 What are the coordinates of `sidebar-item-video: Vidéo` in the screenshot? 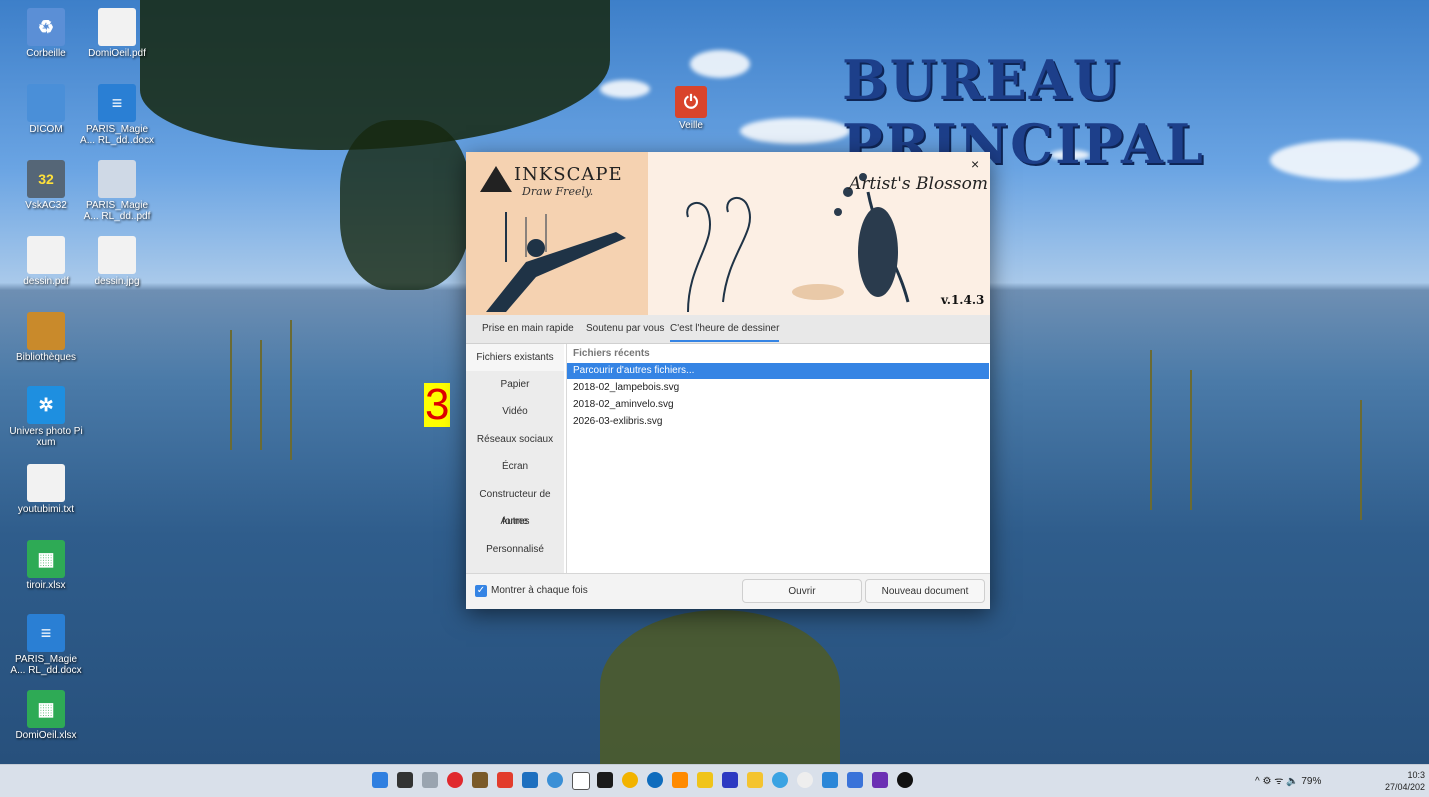 It's located at (515, 411).